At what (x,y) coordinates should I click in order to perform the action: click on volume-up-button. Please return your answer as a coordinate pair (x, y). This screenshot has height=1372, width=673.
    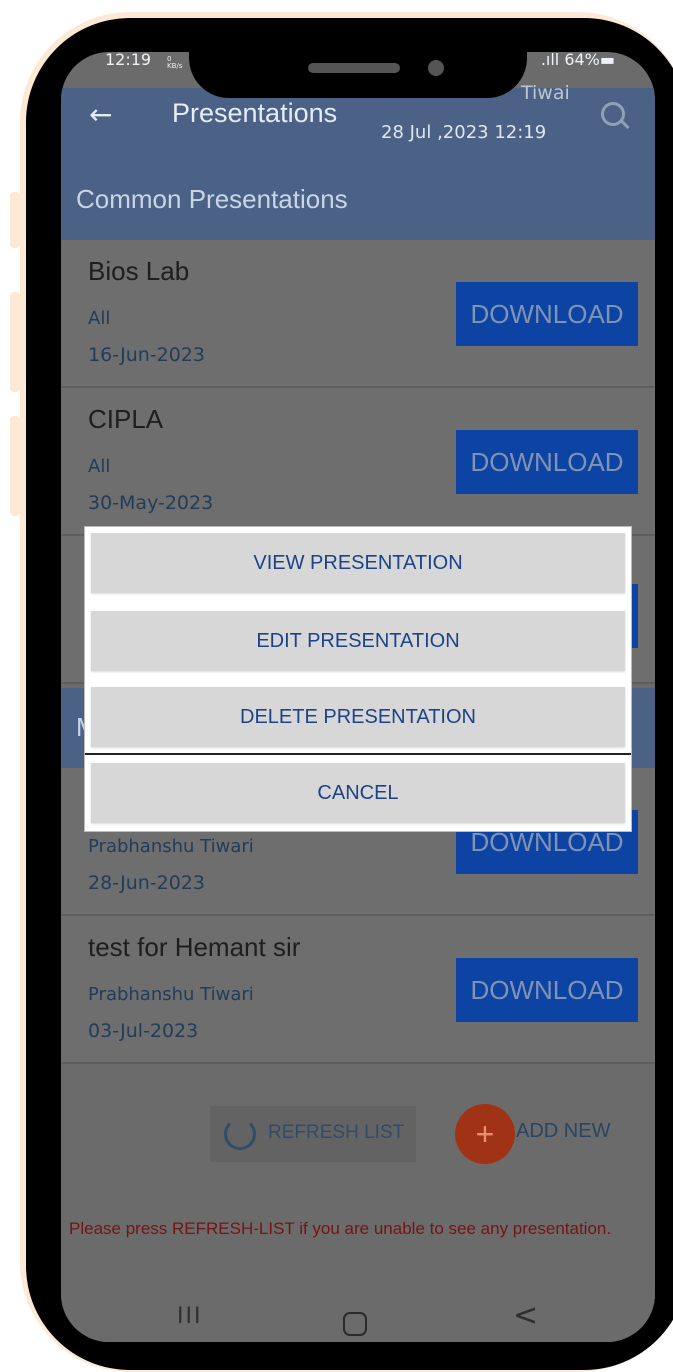
    Looking at the image, I should click on (15, 220).